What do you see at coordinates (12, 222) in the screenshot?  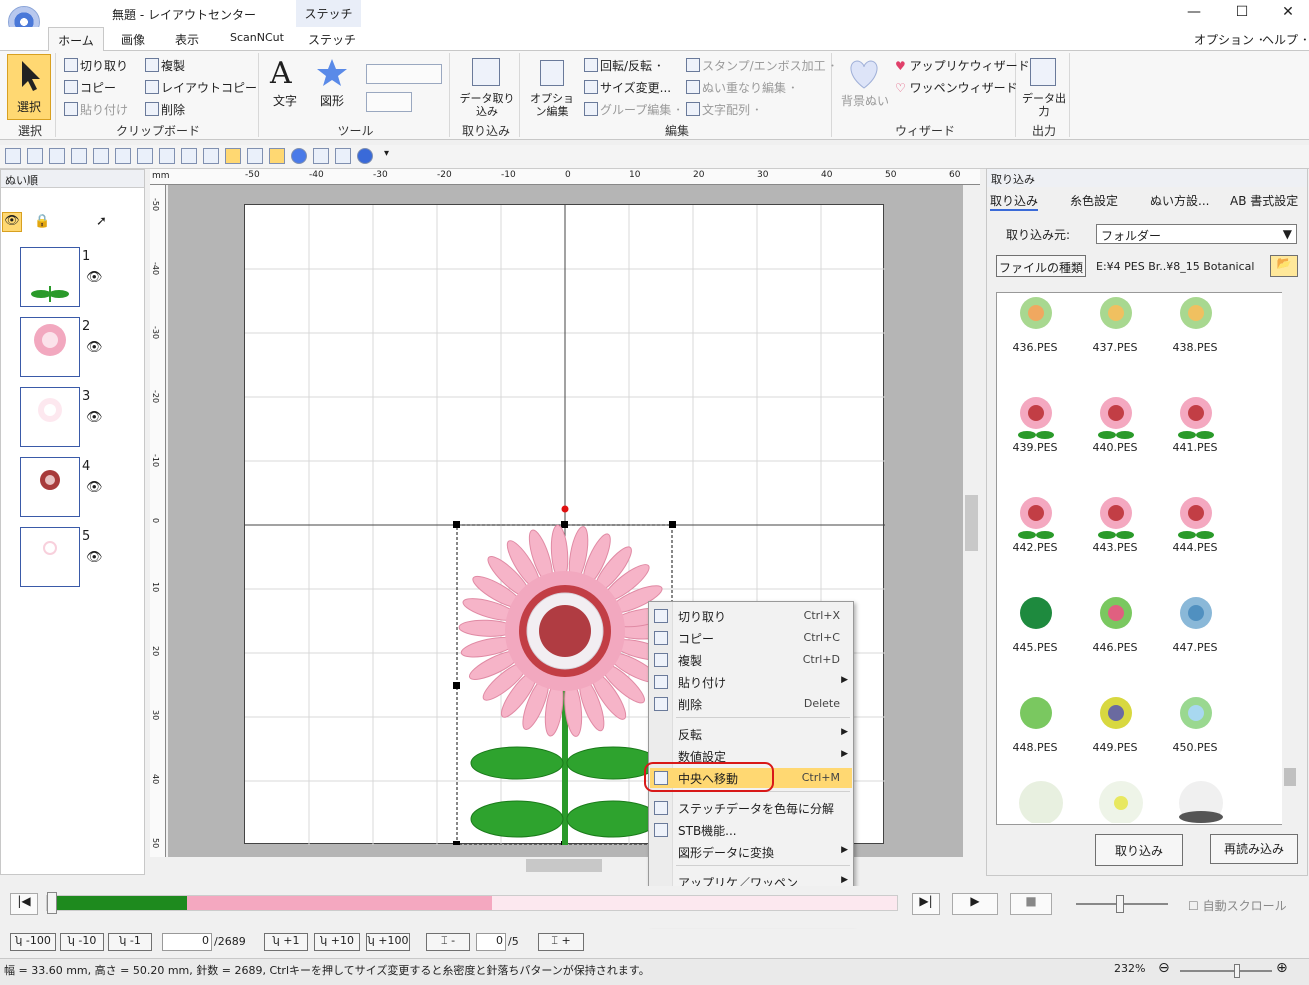 I see `eye-toggle-icon: 👁` at bounding box center [12, 222].